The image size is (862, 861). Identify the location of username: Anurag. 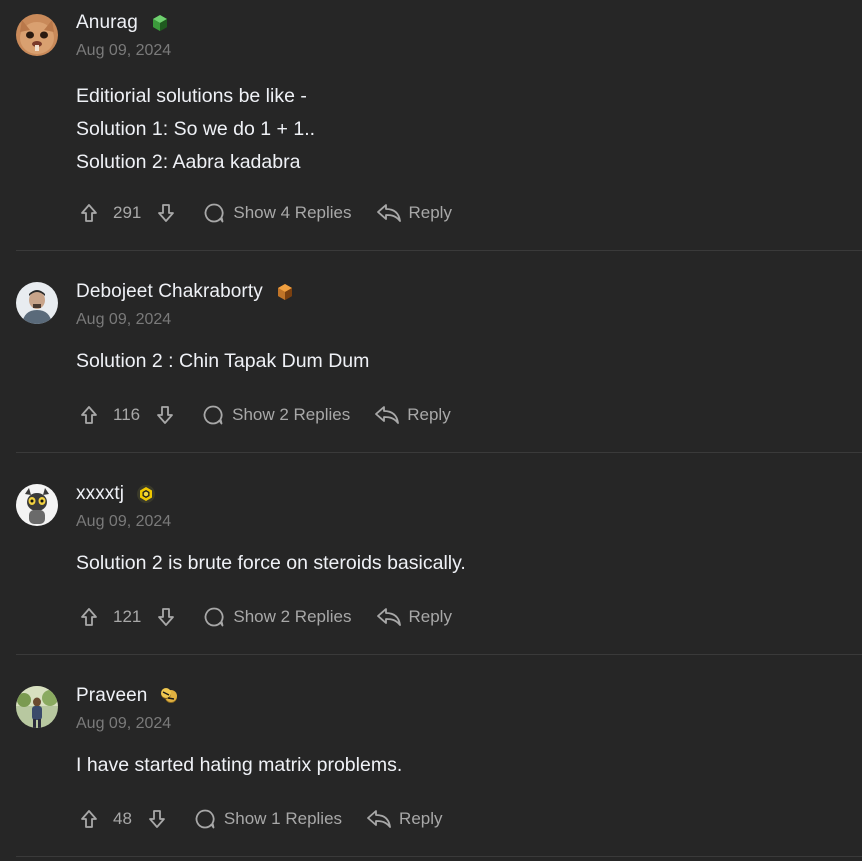
(107, 23).